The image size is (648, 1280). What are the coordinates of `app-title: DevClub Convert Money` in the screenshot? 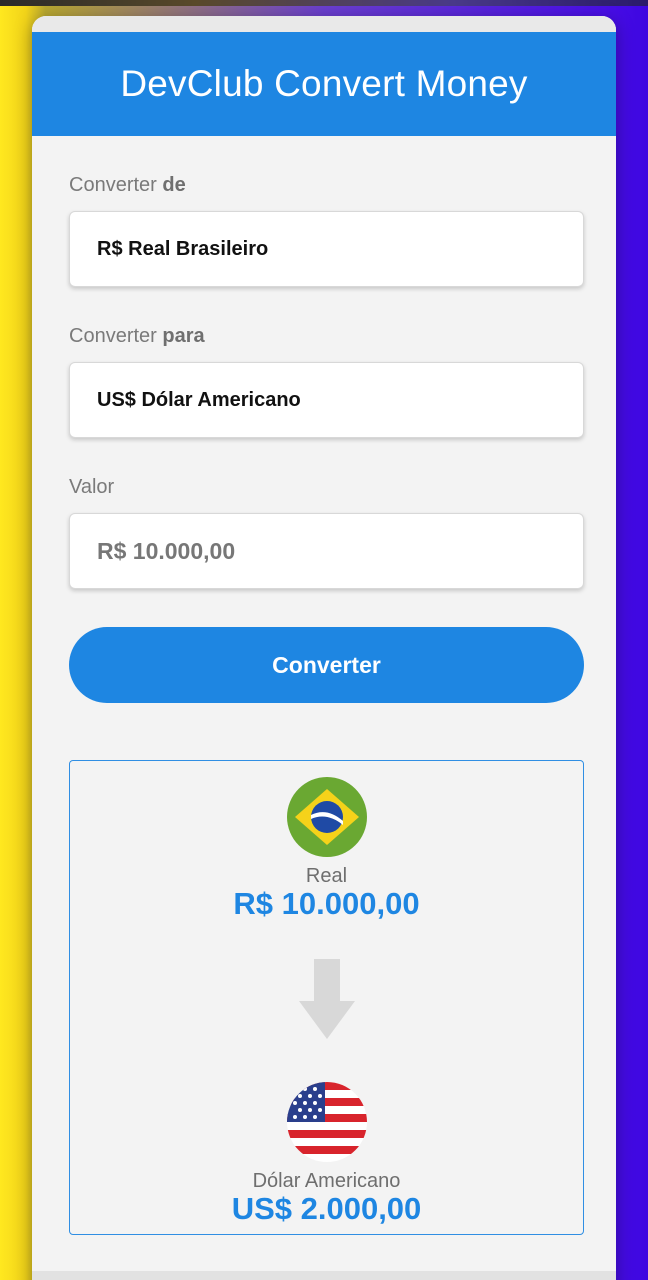 It's located at (324, 83).